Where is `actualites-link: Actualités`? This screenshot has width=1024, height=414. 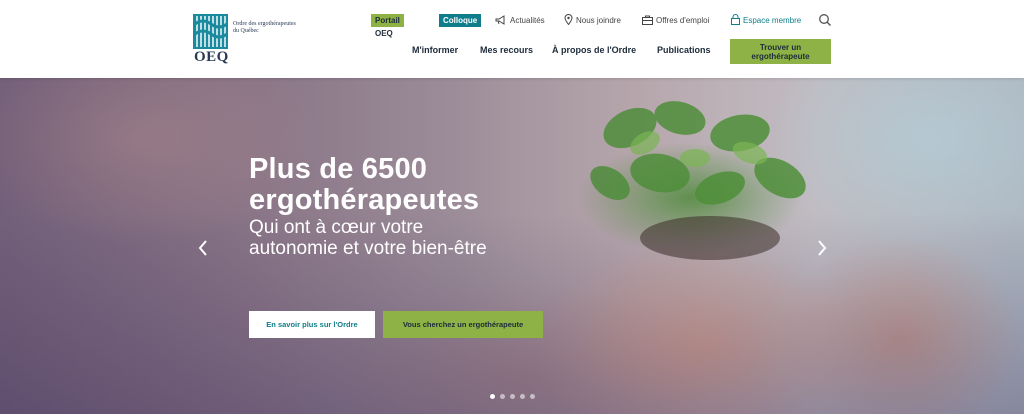
actualites-link: Actualités is located at coordinates (520, 20).